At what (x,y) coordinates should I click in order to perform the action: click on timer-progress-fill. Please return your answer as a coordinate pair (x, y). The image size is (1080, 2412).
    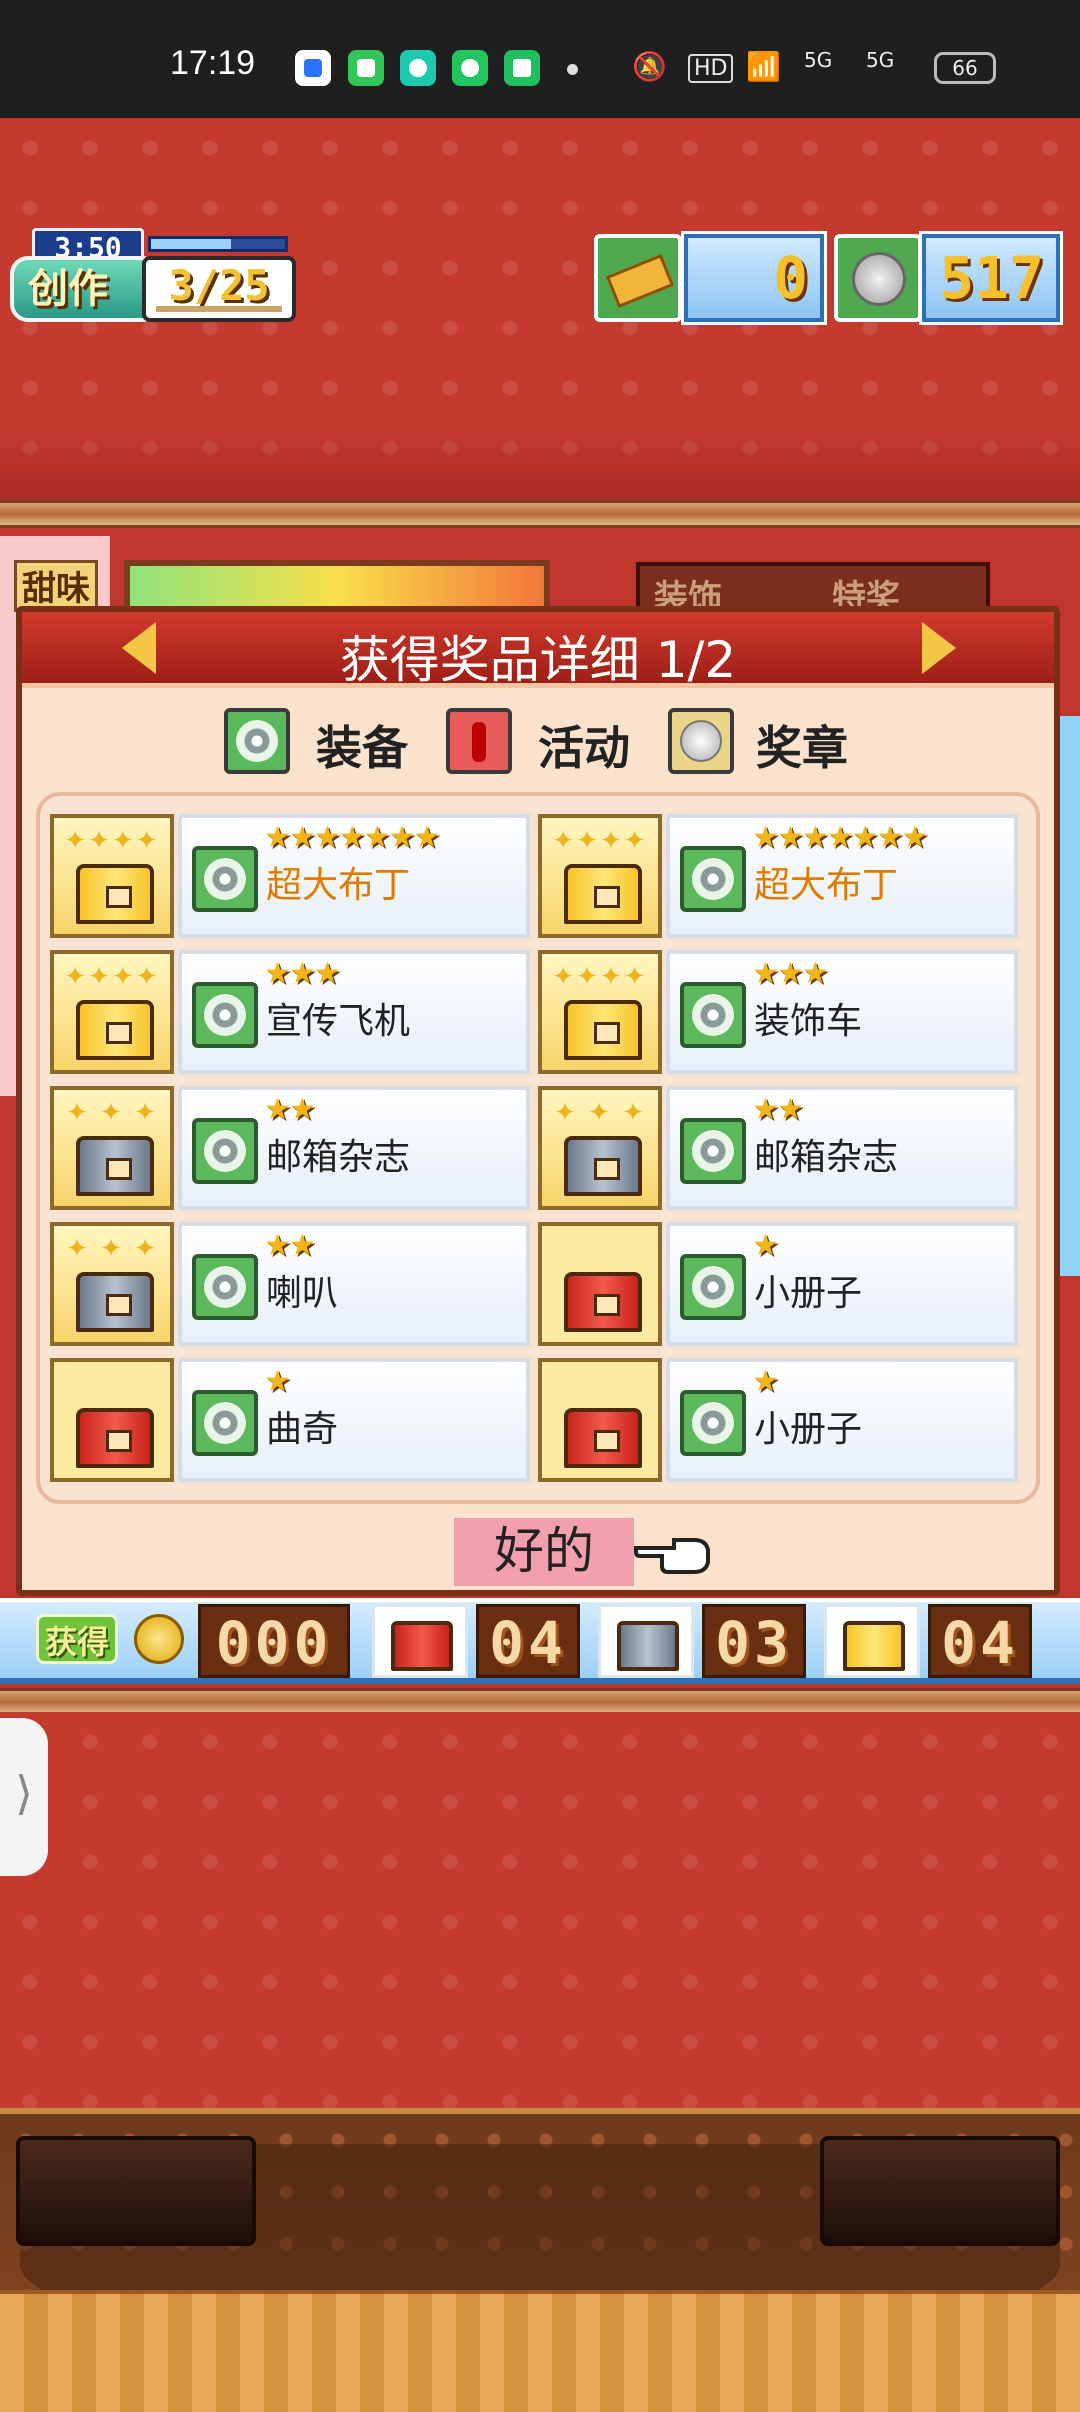
    Looking at the image, I should click on (191, 244).